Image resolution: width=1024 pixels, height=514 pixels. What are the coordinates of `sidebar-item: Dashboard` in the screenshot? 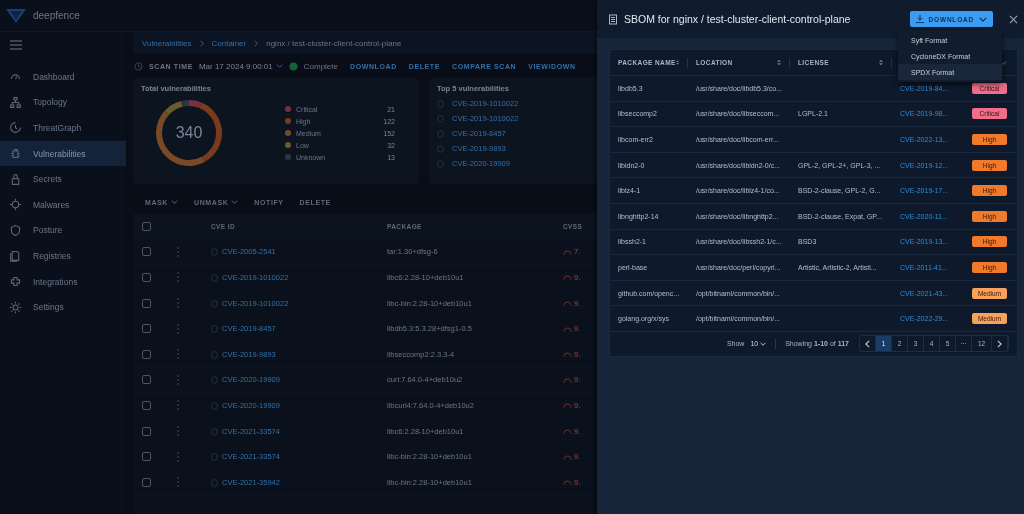 It's located at (63, 77).